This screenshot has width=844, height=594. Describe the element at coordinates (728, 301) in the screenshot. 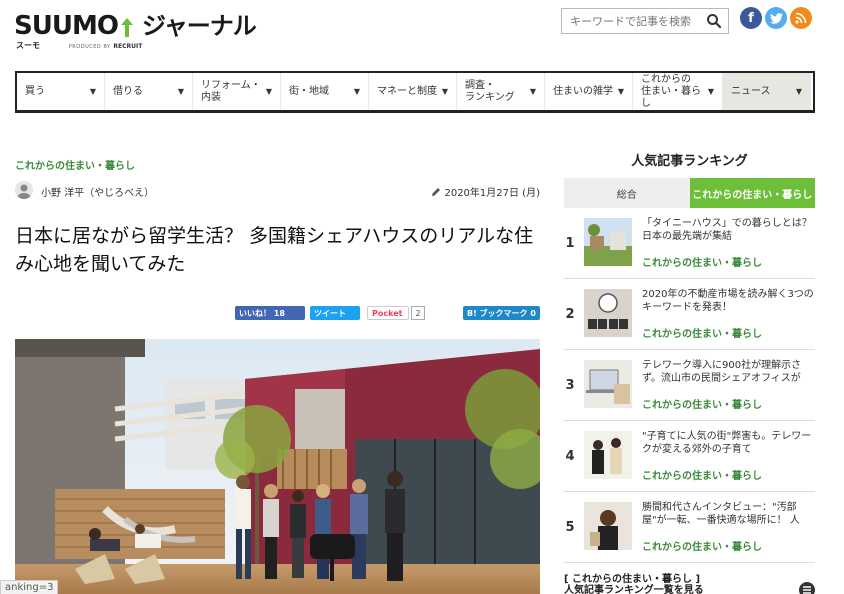

I see `rank-title: 2020年の不動産市場を読み解く3つのキーワードを発表！` at that location.